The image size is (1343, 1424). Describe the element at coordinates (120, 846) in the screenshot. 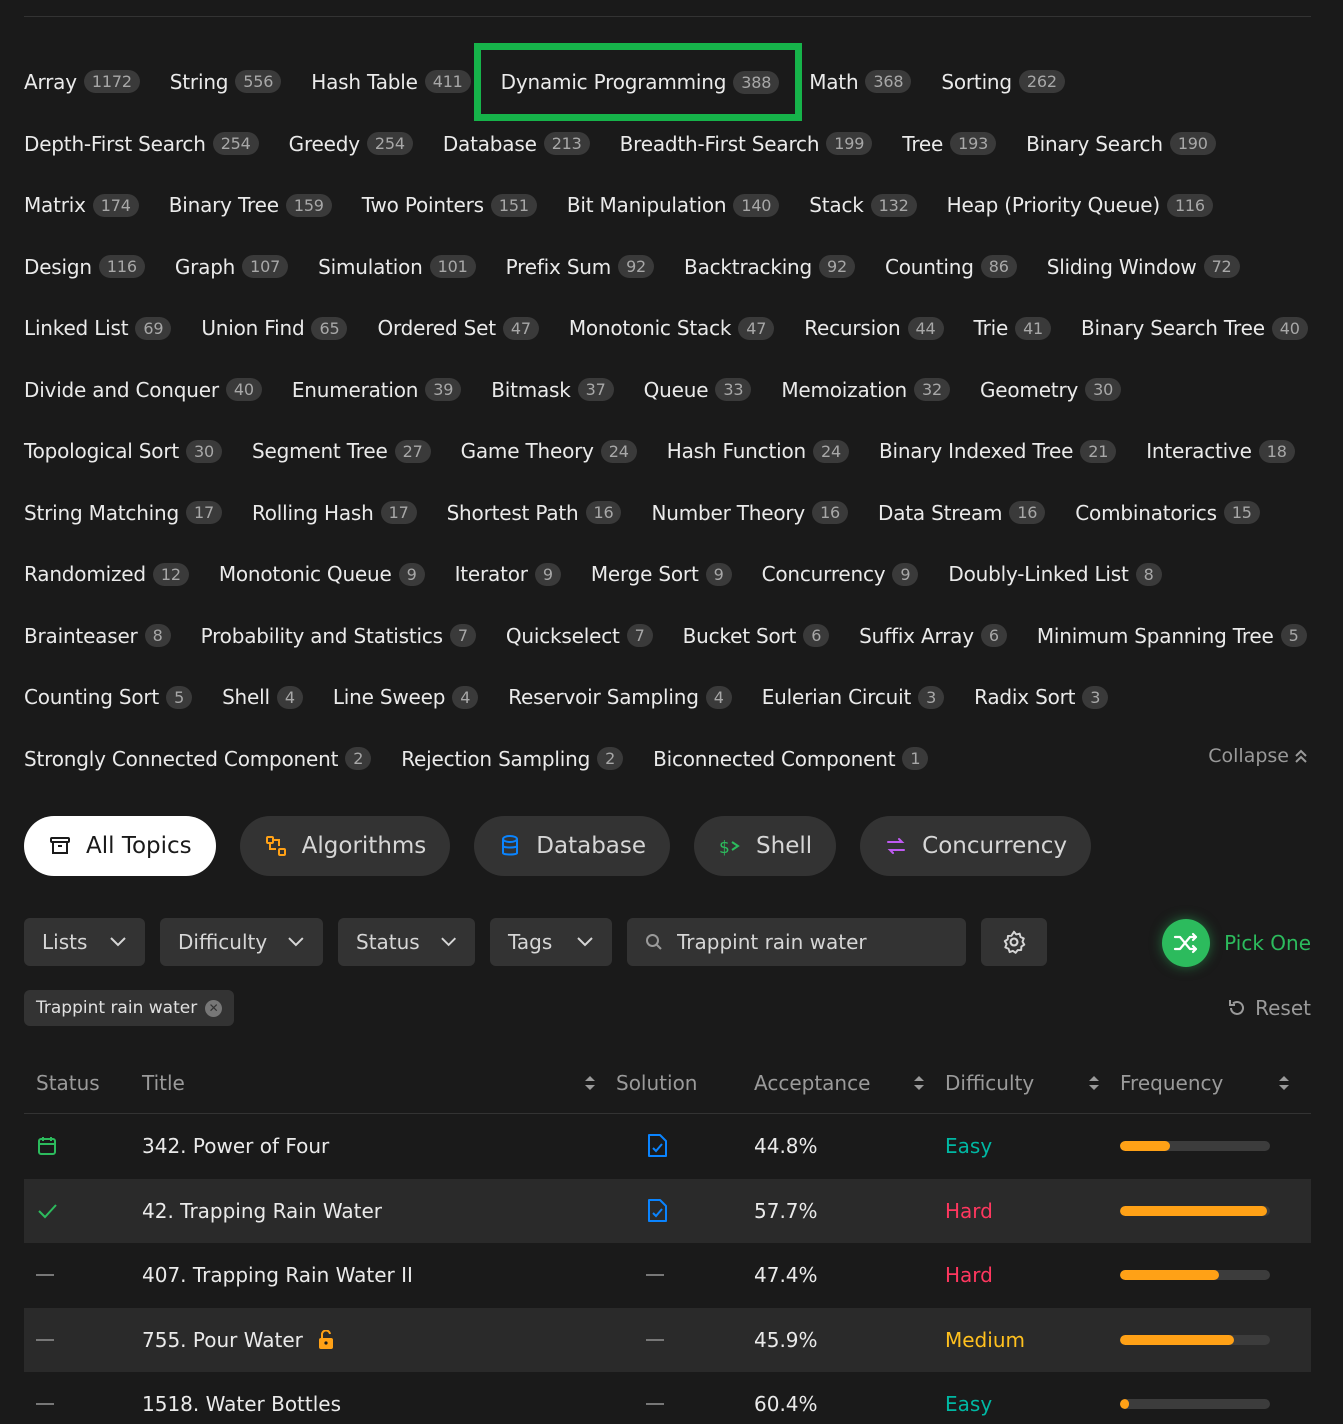

I see `tab-all-topics: All Topics` at that location.